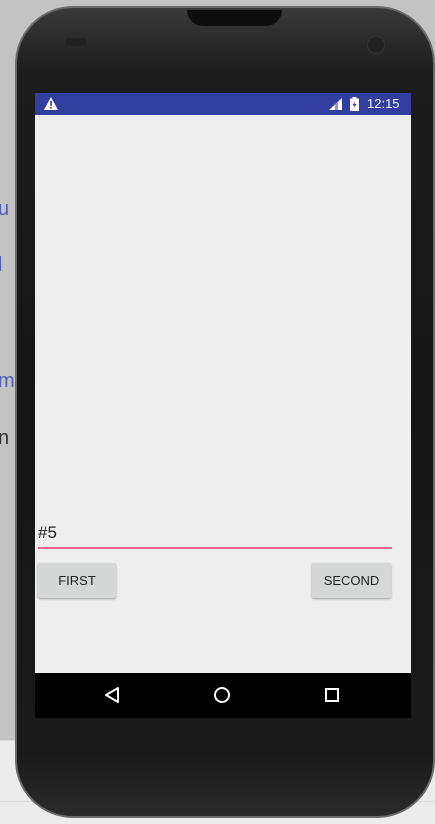 The image size is (435, 824). Describe the element at coordinates (354, 104) in the screenshot. I see `battery-icon` at that location.